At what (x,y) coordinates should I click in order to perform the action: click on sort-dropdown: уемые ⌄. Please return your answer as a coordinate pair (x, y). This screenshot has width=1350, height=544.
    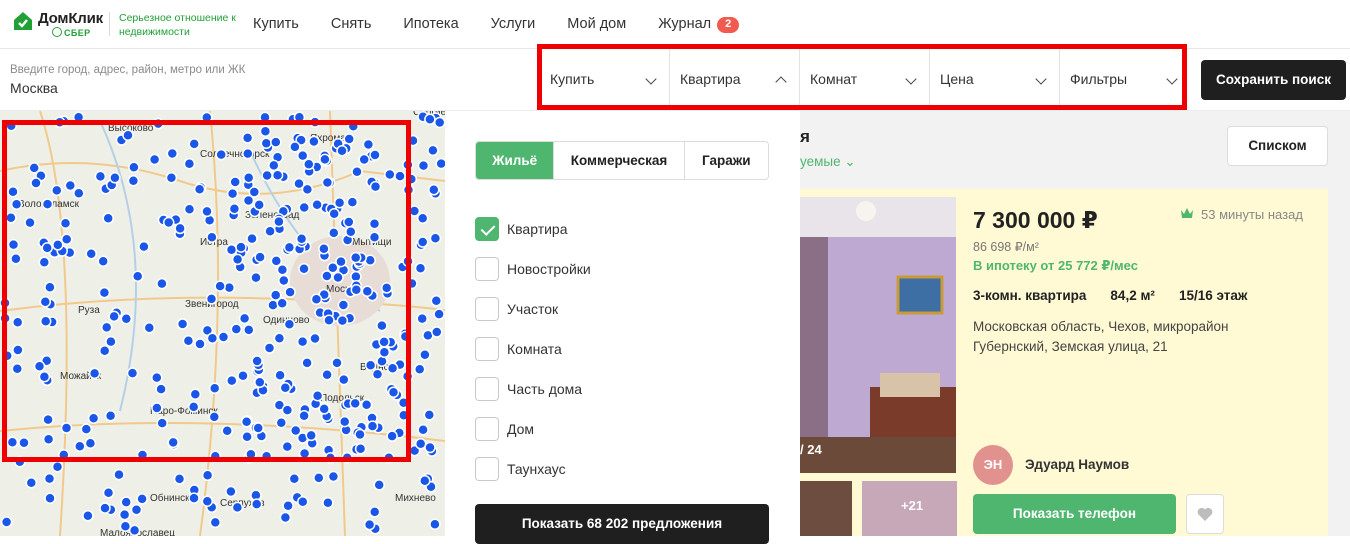
    Looking at the image, I should click on (828, 162).